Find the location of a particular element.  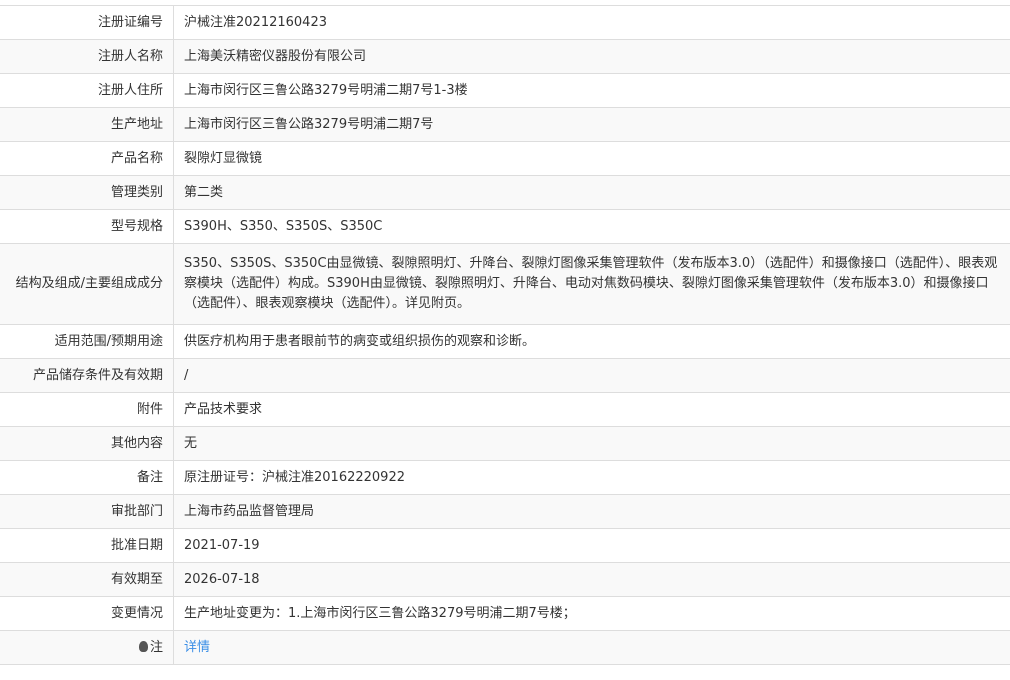

field-value: 上海市闵行区三鲁公路3279号明浦二期7号1-3楼 is located at coordinates (592, 91).